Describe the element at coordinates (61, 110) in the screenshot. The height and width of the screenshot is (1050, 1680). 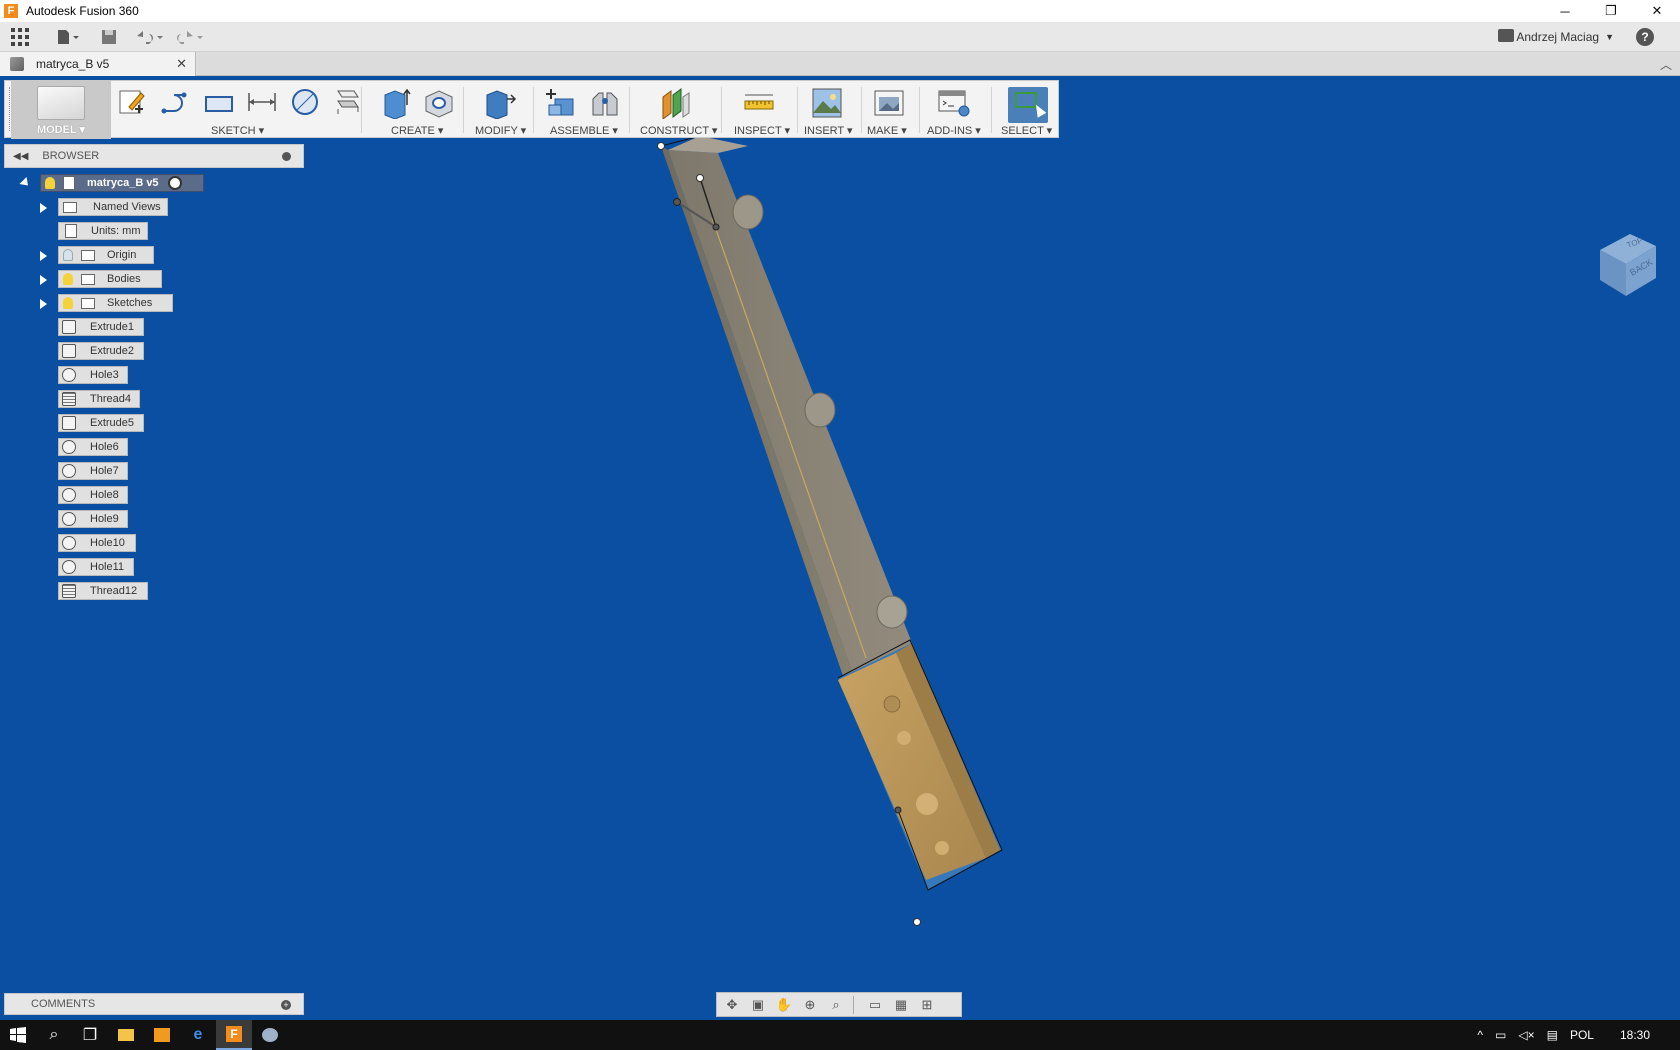
I see `workspace-switcher: MODEL ▾` at that location.